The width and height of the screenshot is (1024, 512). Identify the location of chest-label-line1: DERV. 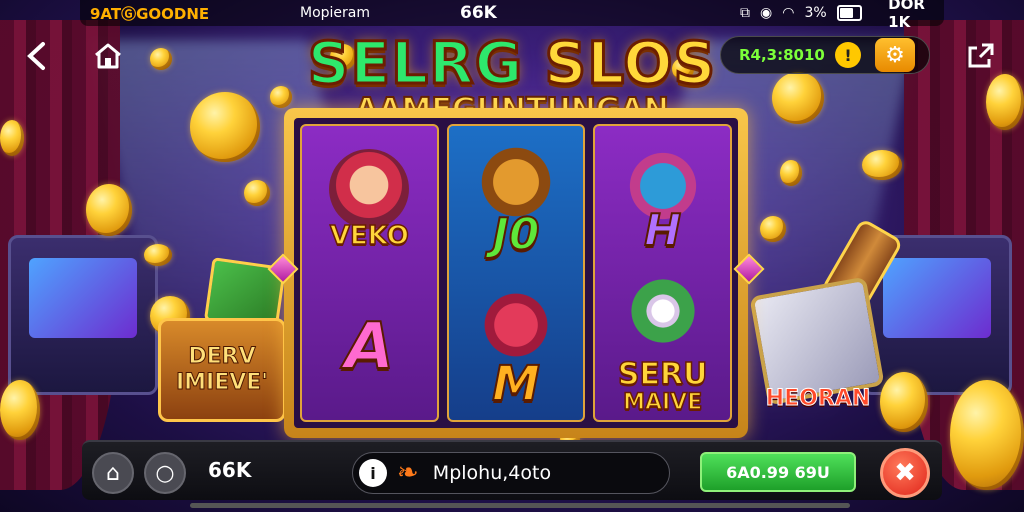
(222, 357).